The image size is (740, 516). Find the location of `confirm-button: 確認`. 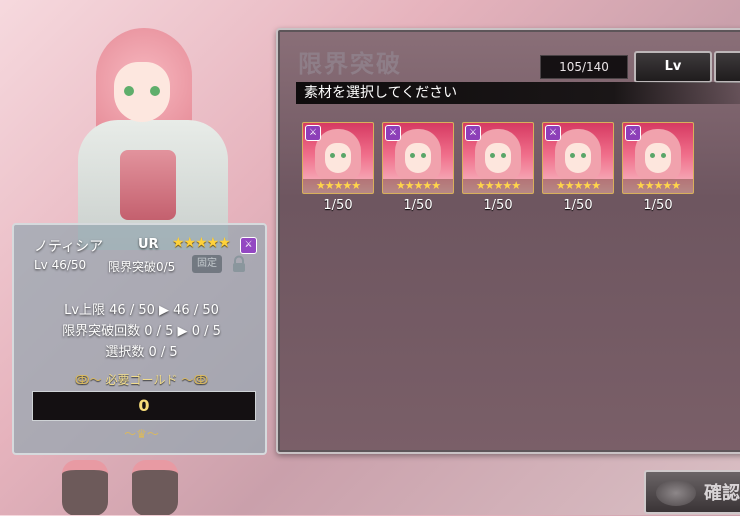

confirm-button: 確認 is located at coordinates (692, 492).